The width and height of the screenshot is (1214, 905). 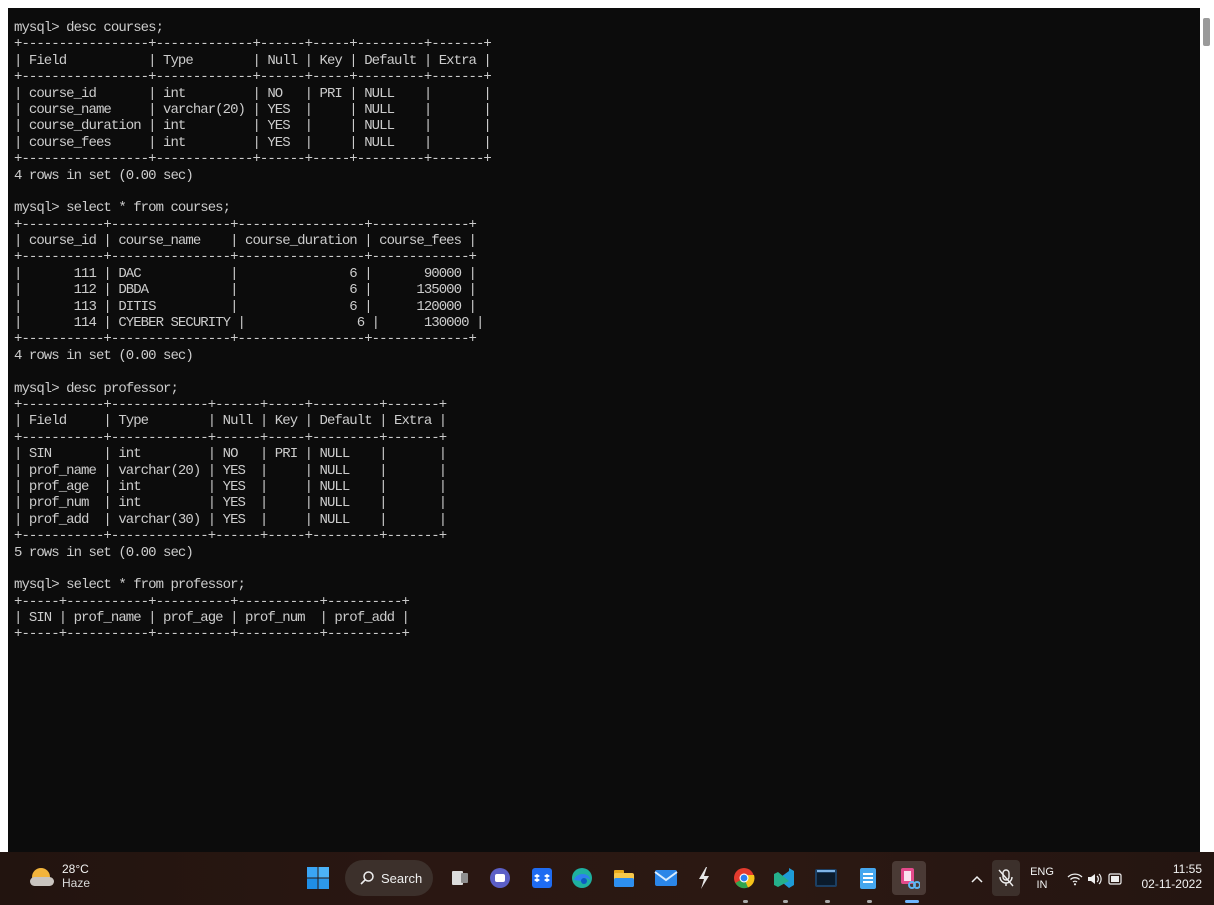 What do you see at coordinates (1042, 884) in the screenshot?
I see `region-code: IN` at bounding box center [1042, 884].